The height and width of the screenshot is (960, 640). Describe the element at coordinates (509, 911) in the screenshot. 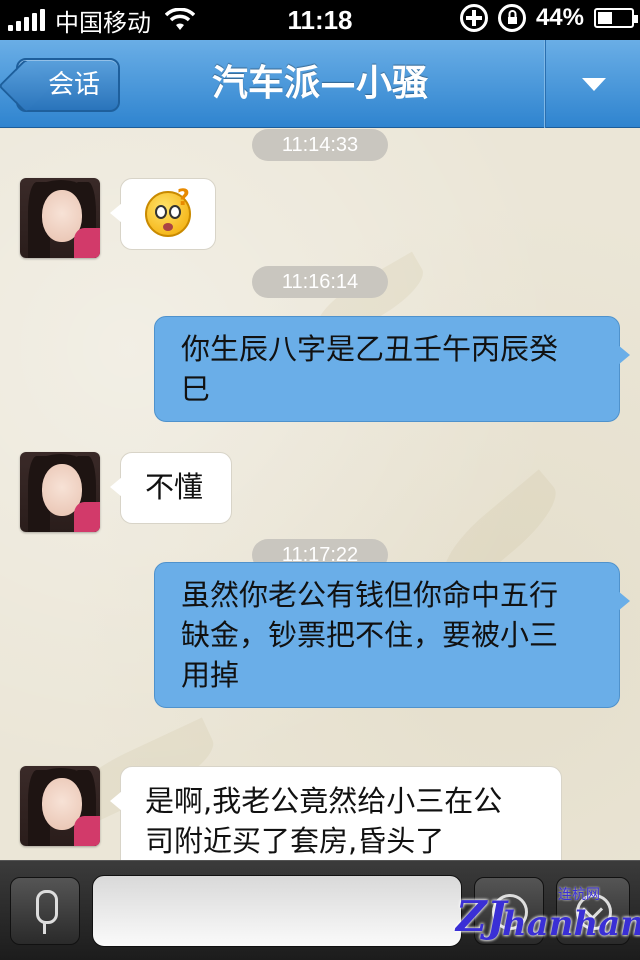

I see `smiley-icon` at that location.